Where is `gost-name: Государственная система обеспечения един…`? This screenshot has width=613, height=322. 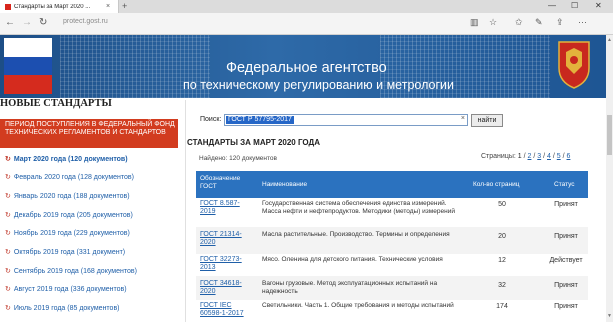 gost-name: Государственная система обеспечения един… is located at coordinates (358, 207).